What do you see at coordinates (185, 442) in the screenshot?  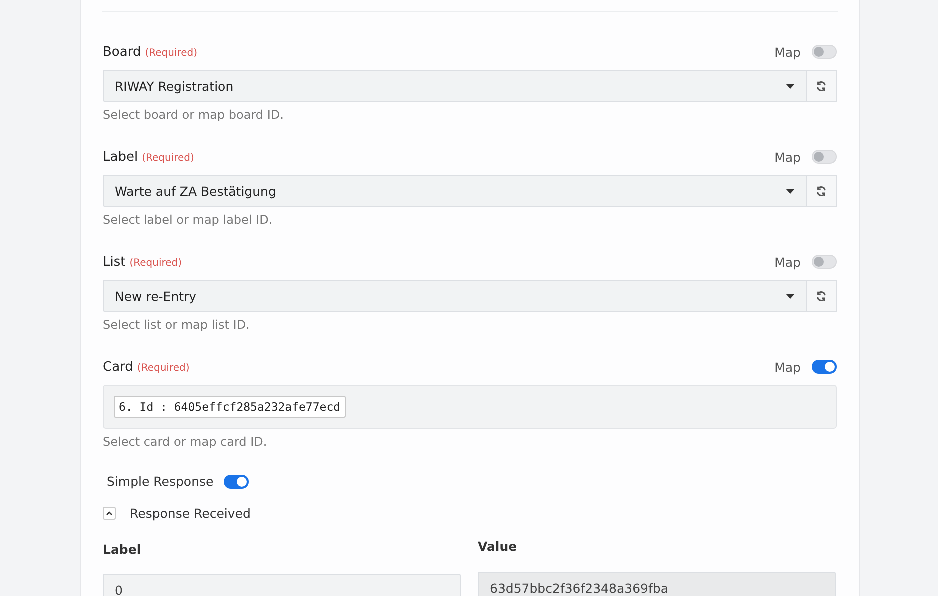 I see `field-hint: Select card or map card ID.` at bounding box center [185, 442].